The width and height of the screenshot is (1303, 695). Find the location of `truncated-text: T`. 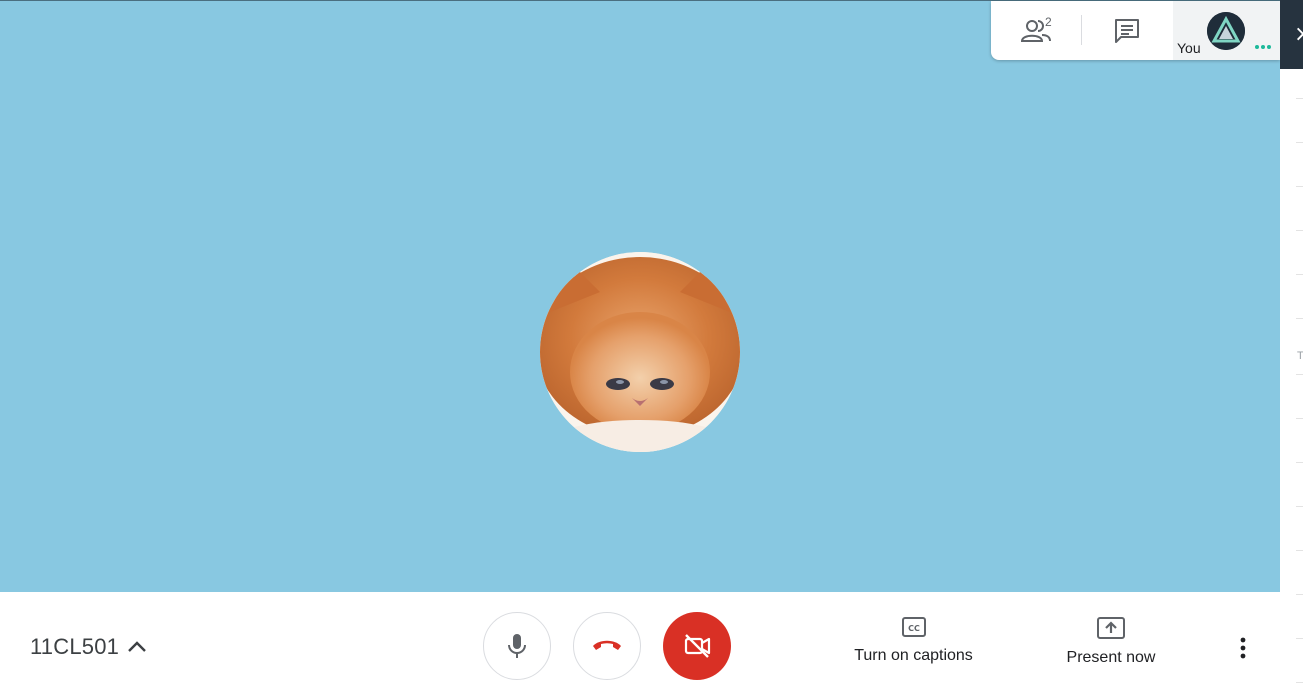

truncated-text: T is located at coordinates (1300, 356).